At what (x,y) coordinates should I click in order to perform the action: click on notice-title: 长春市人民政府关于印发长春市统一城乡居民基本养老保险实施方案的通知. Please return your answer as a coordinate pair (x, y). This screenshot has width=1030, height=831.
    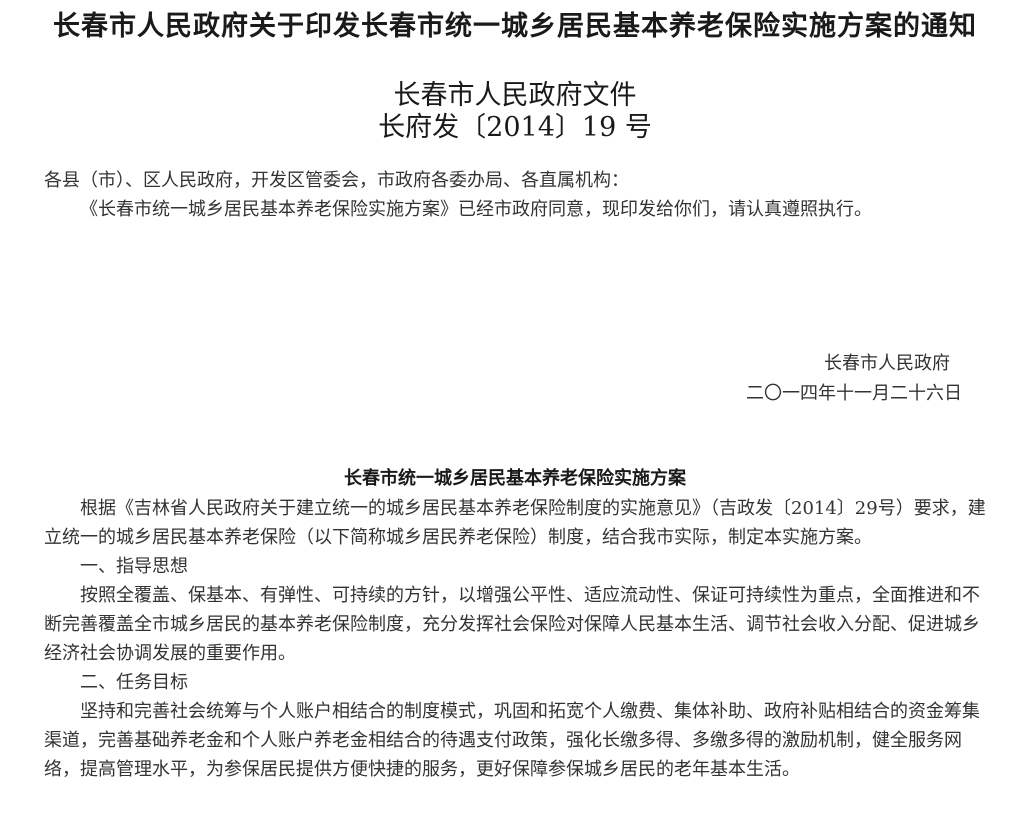
    Looking at the image, I should click on (515, 26).